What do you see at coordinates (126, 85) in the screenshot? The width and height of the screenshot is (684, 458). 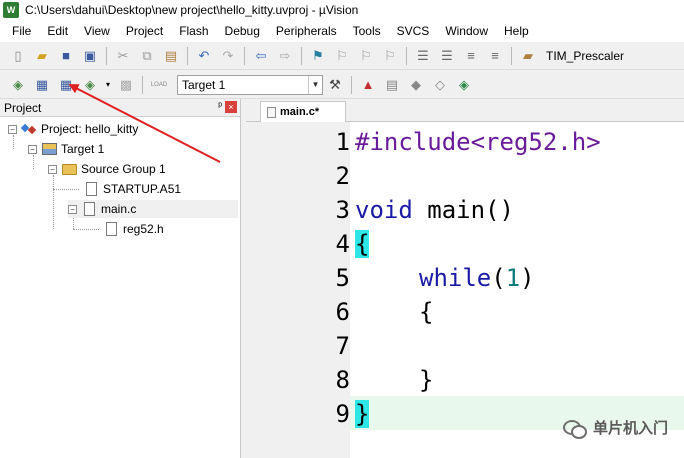 I see `stop-build-icon: ▩` at bounding box center [126, 85].